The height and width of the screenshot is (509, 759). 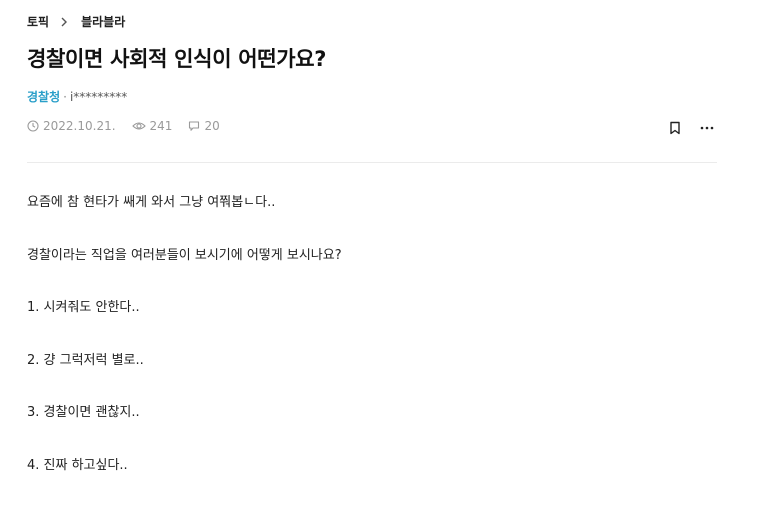 What do you see at coordinates (76, 21) in the screenshot?
I see `breadcrumb: 토픽 블라블라` at bounding box center [76, 21].